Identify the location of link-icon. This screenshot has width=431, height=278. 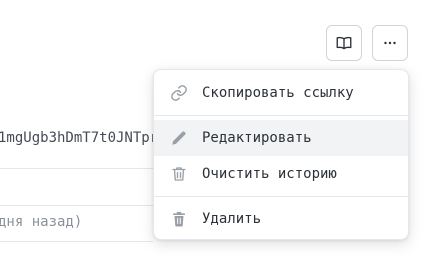
(179, 93).